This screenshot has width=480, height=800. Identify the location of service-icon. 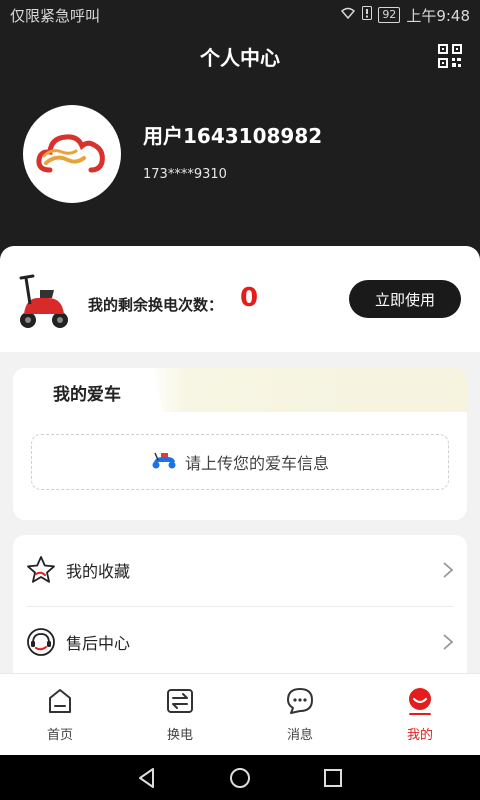
(41, 642).